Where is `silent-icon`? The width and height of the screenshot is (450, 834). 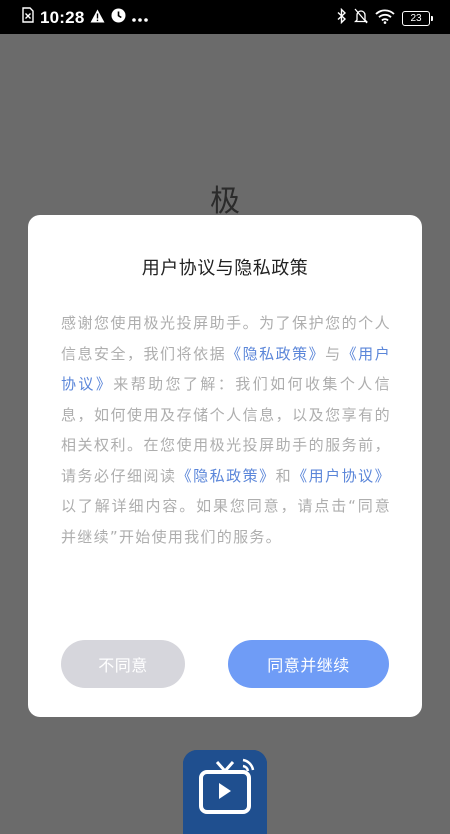 silent-icon is located at coordinates (361, 18).